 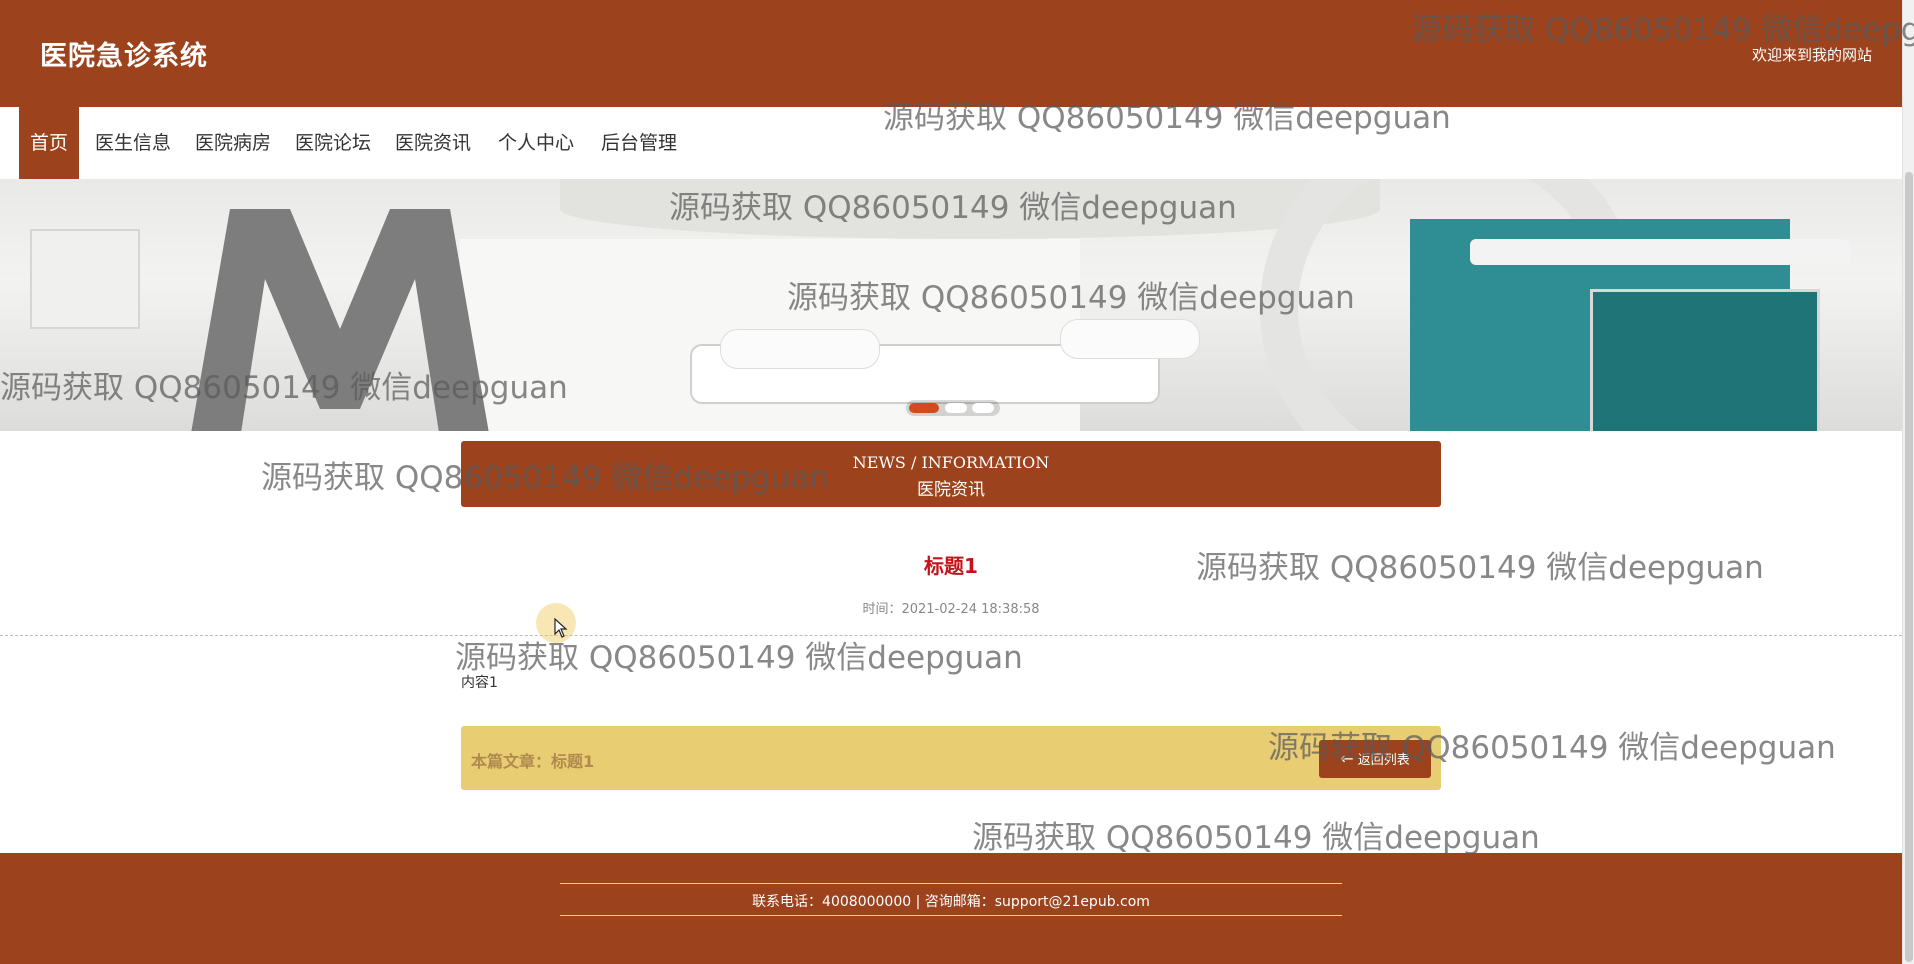 I want to click on scrollbar-thumb, so click(x=1909, y=567).